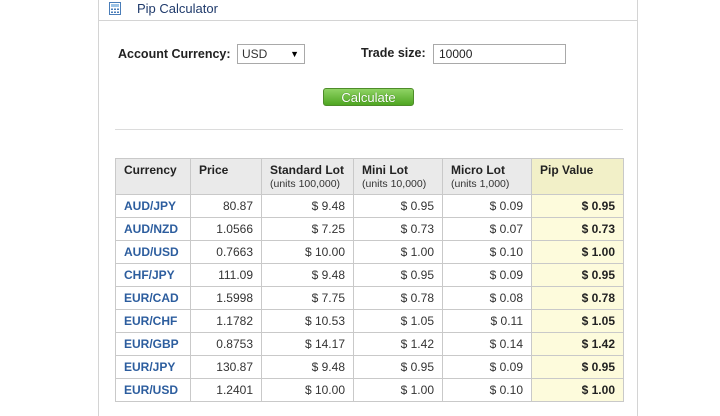  I want to click on cell-mini-lot: $ 0.78, so click(398, 298).